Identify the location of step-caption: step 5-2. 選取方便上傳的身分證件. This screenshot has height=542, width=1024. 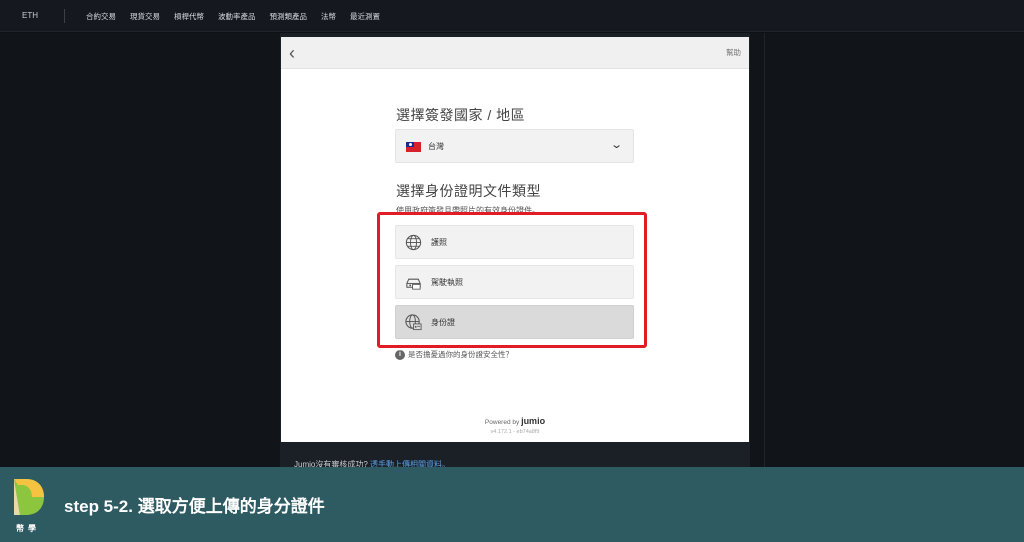
(194, 506).